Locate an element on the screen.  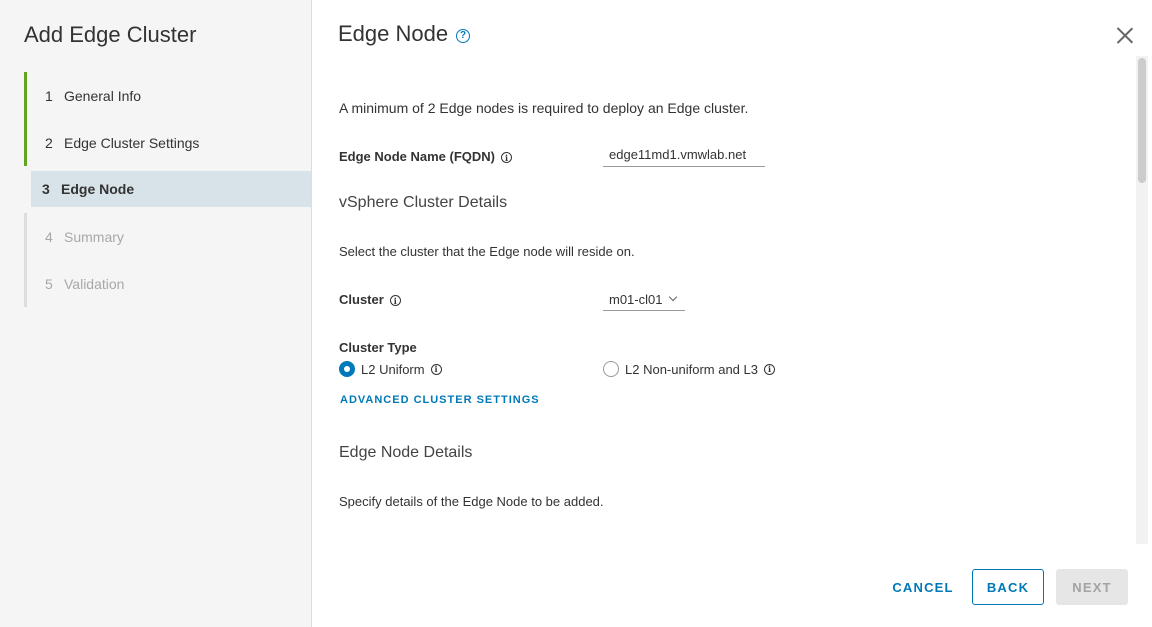
next-button: NEXT is located at coordinates (1092, 587).